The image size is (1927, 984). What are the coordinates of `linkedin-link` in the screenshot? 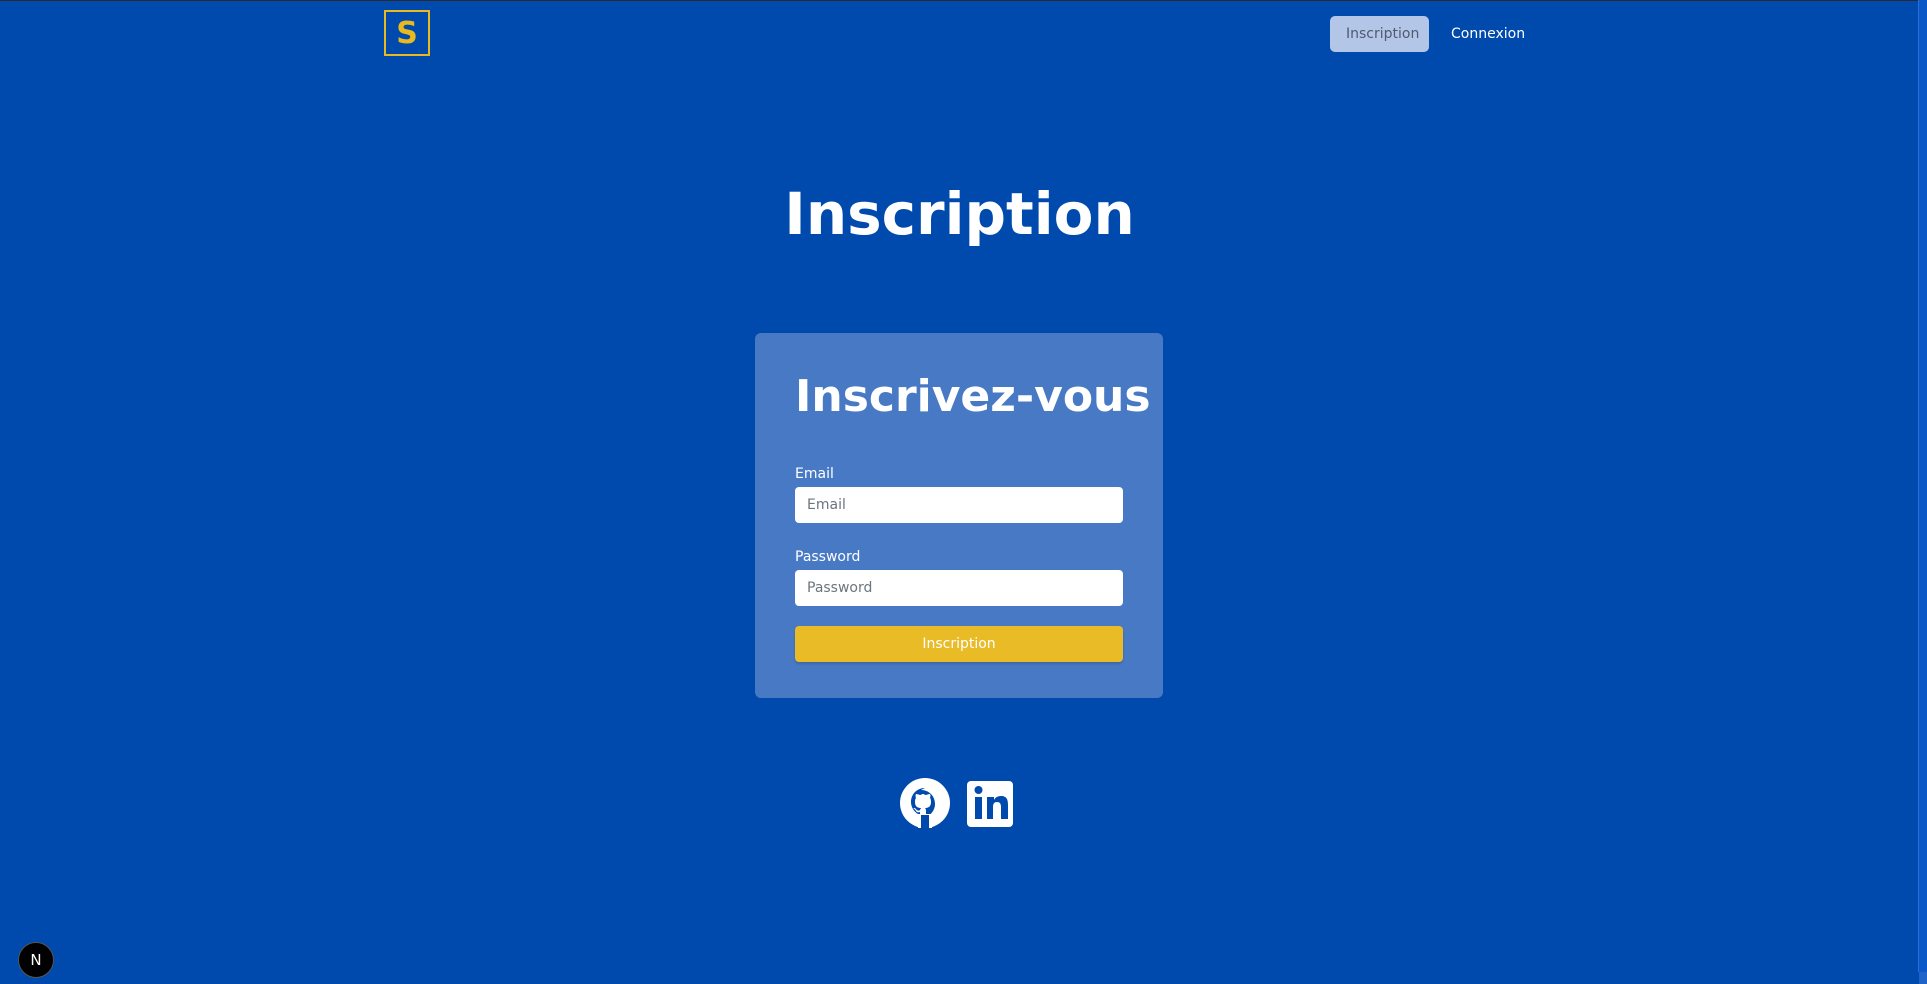 It's located at (991, 803).